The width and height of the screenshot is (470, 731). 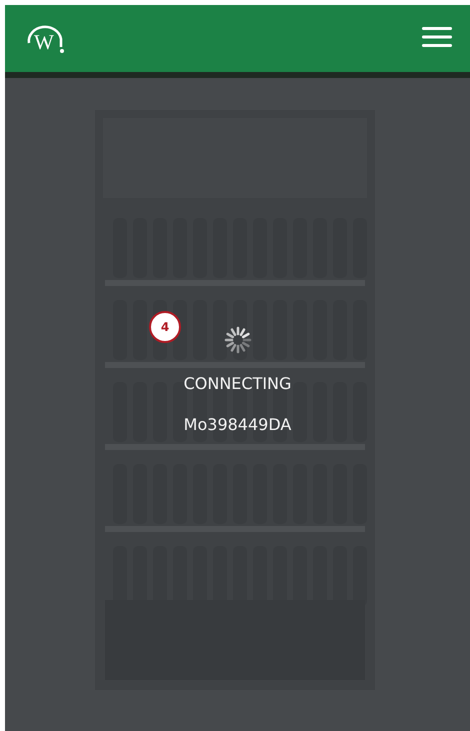 I want to click on loading-spinner-icon, so click(x=238, y=340).